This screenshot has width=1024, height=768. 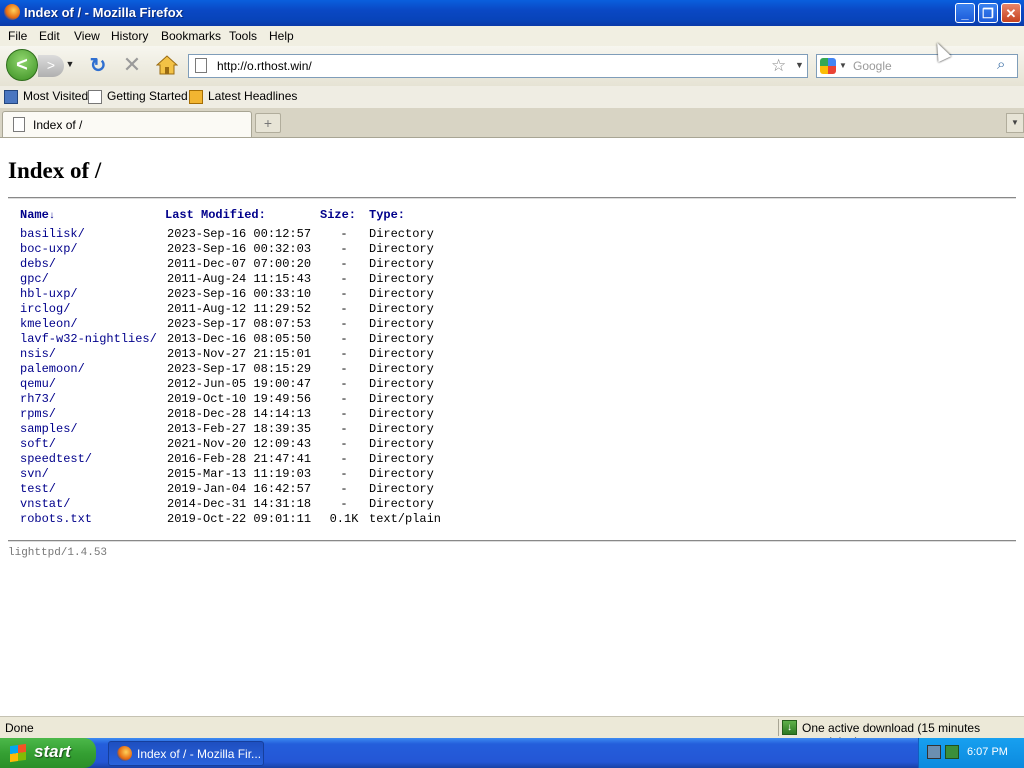 What do you see at coordinates (239, 369) in the screenshot?
I see `entry-modified: 2023-Sep-17 08:15:29` at bounding box center [239, 369].